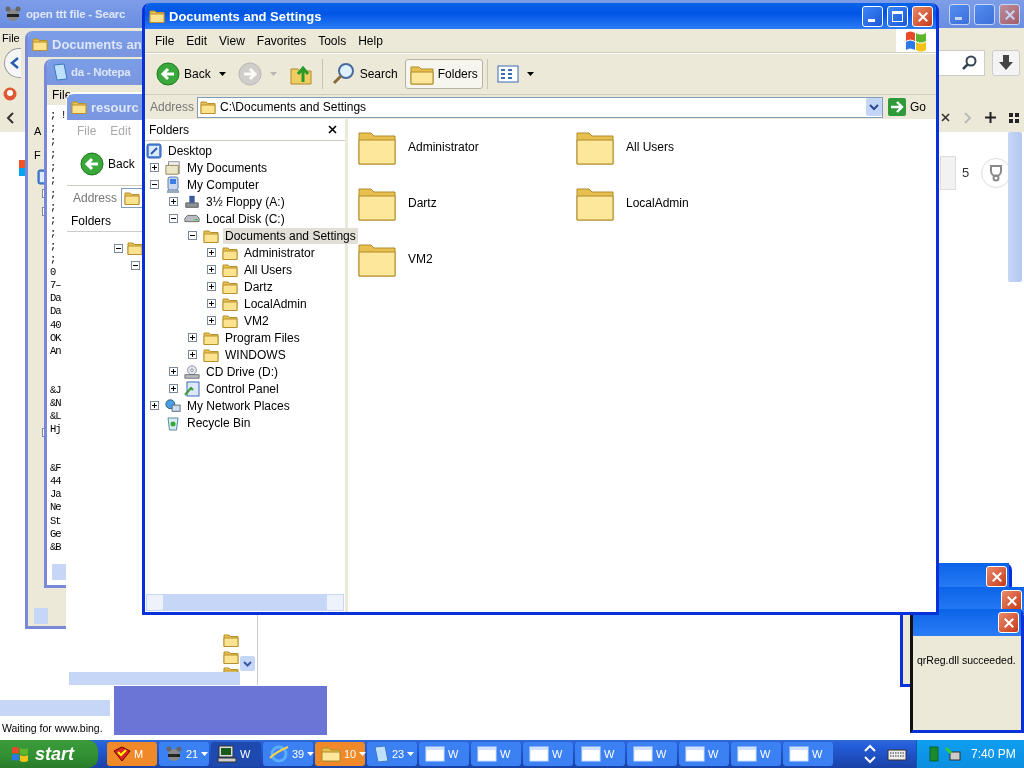 This screenshot has height=768, width=1024. Describe the element at coordinates (173, 167) in the screenshot. I see `documents-icon` at that location.